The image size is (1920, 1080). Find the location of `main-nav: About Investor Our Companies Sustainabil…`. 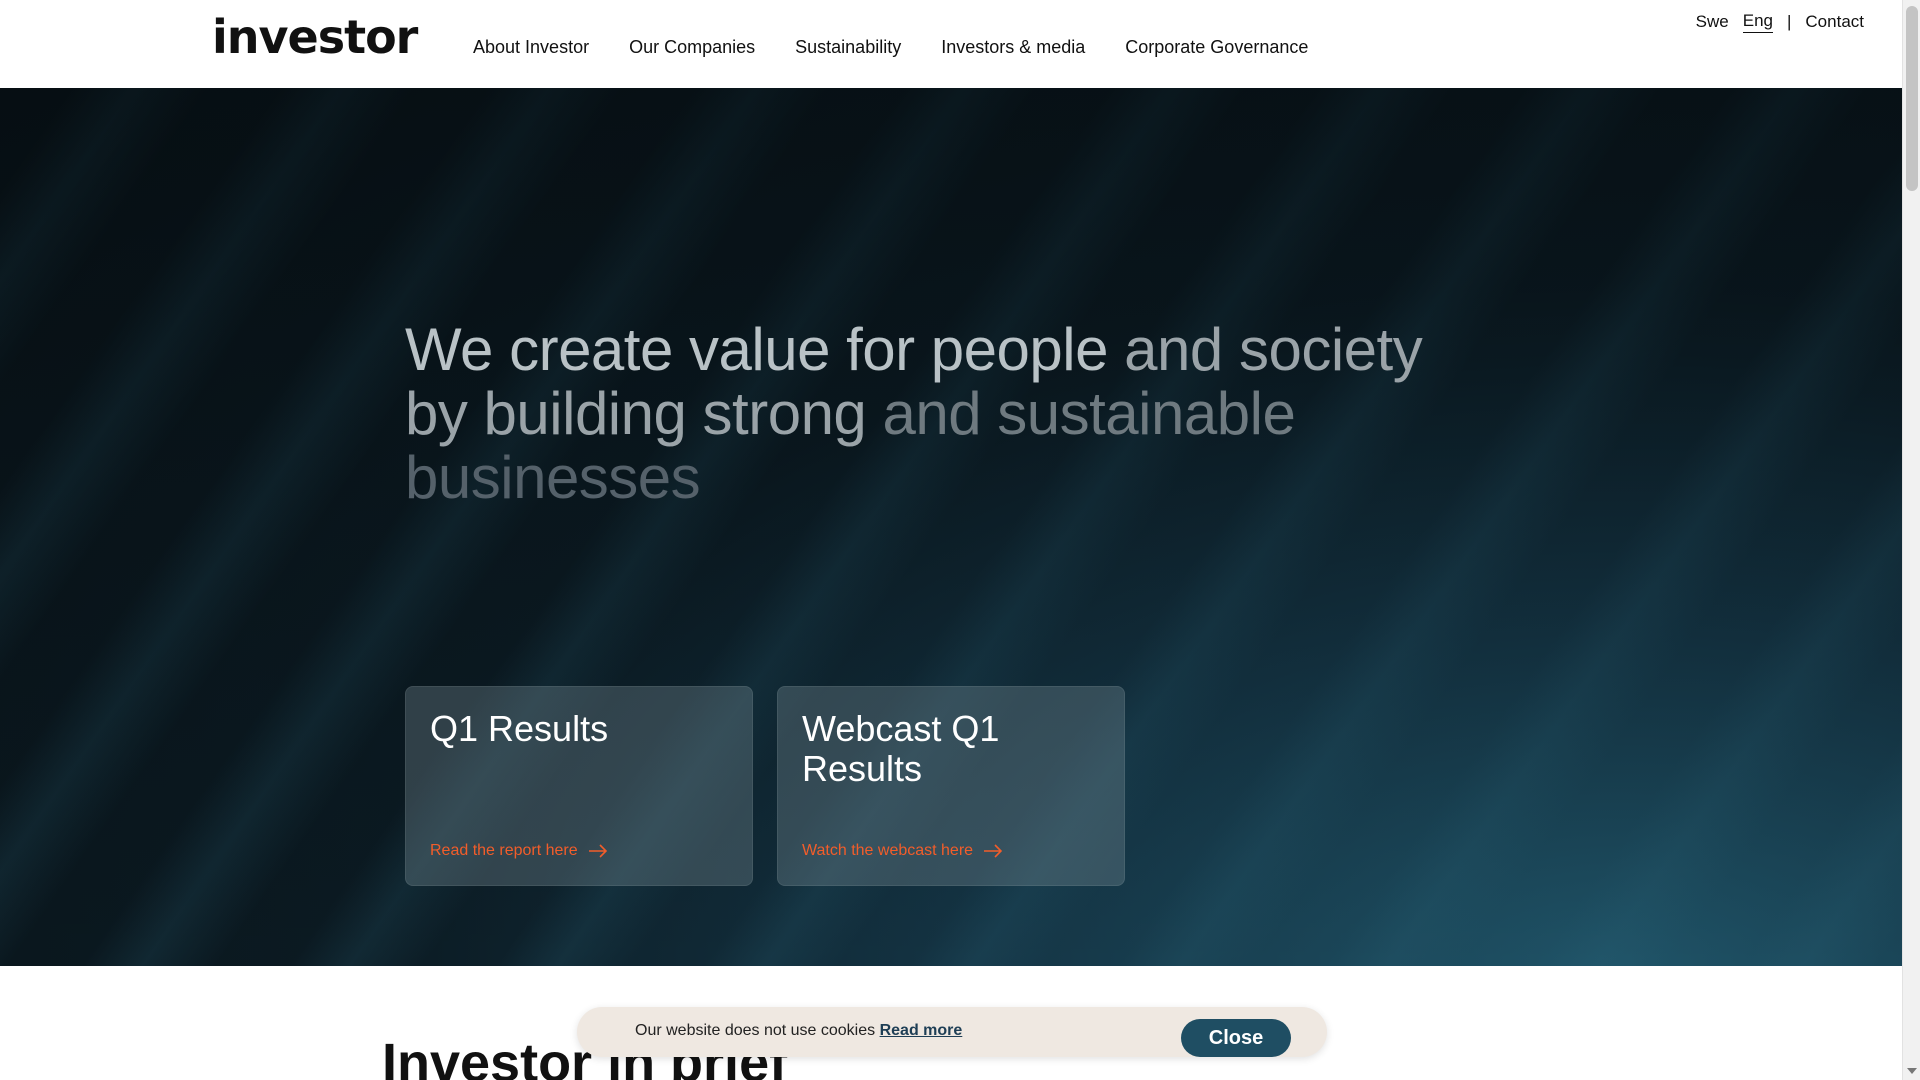

main-nav: About Investor Our Companies Sustainabil… is located at coordinates (890, 47).